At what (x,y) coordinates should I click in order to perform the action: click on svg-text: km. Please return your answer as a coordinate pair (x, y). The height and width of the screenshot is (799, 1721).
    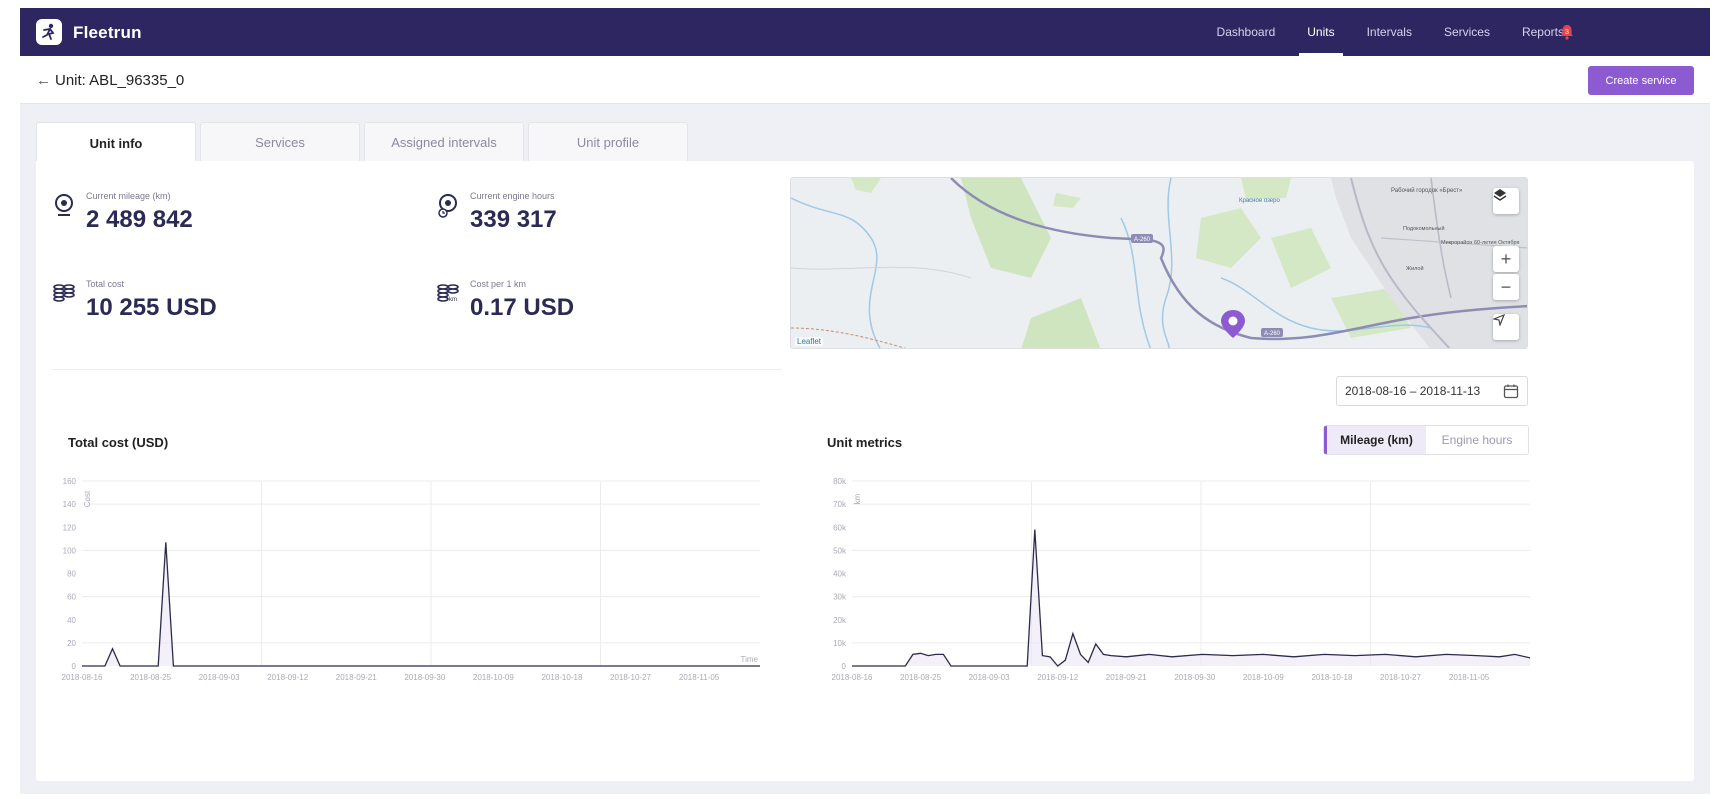
    Looking at the image, I should click on (453, 300).